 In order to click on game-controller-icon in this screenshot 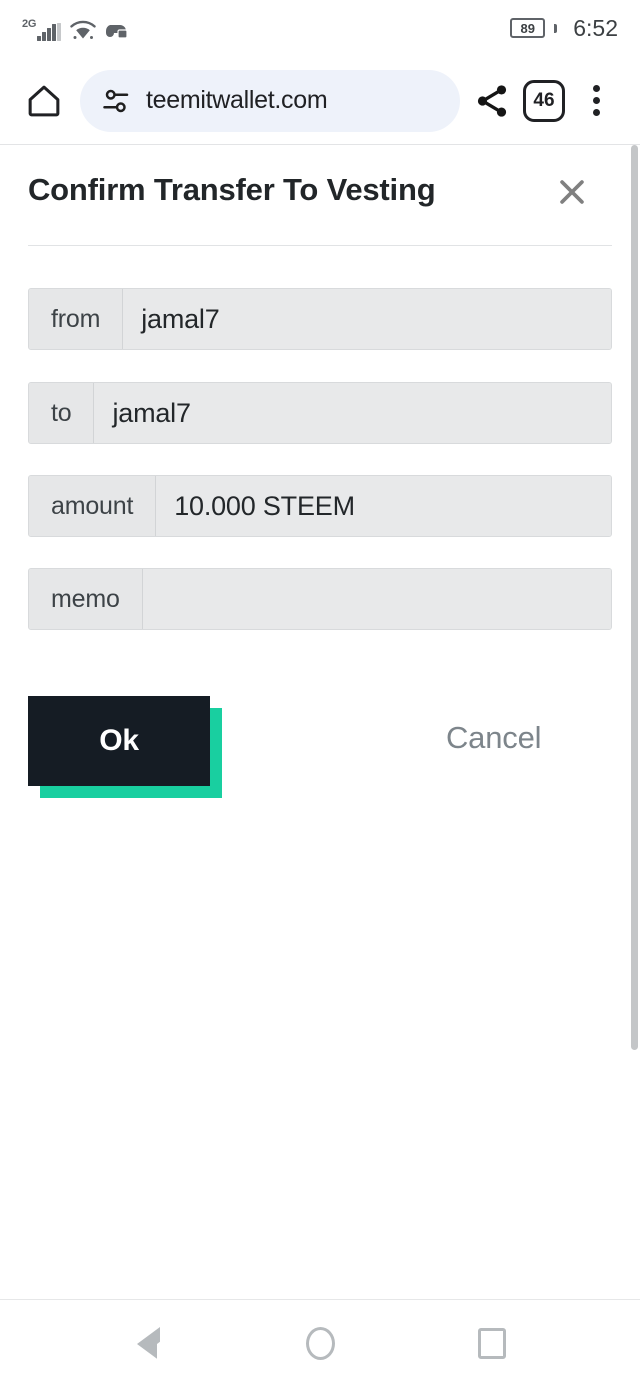, I will do `click(116, 32)`.